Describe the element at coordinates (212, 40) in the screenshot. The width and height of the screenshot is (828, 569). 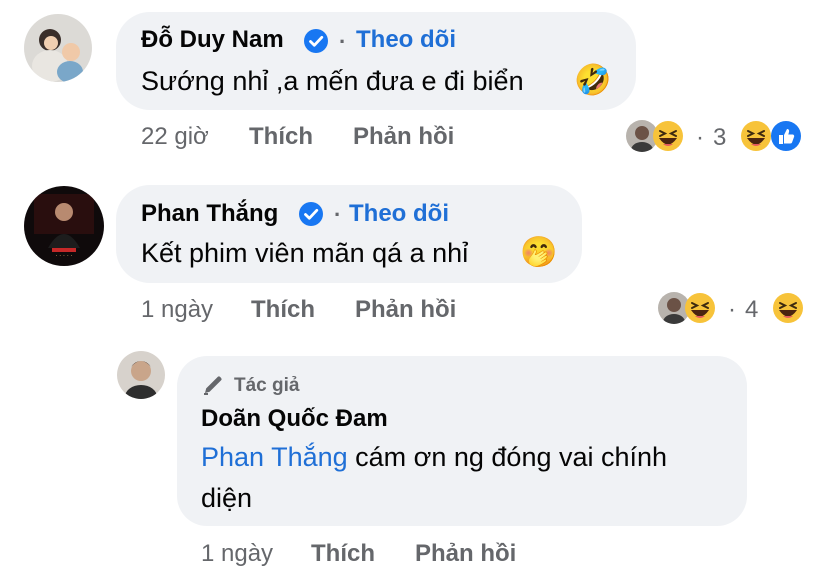
I see `comment-author-name: Đỗ Duy Nam` at that location.